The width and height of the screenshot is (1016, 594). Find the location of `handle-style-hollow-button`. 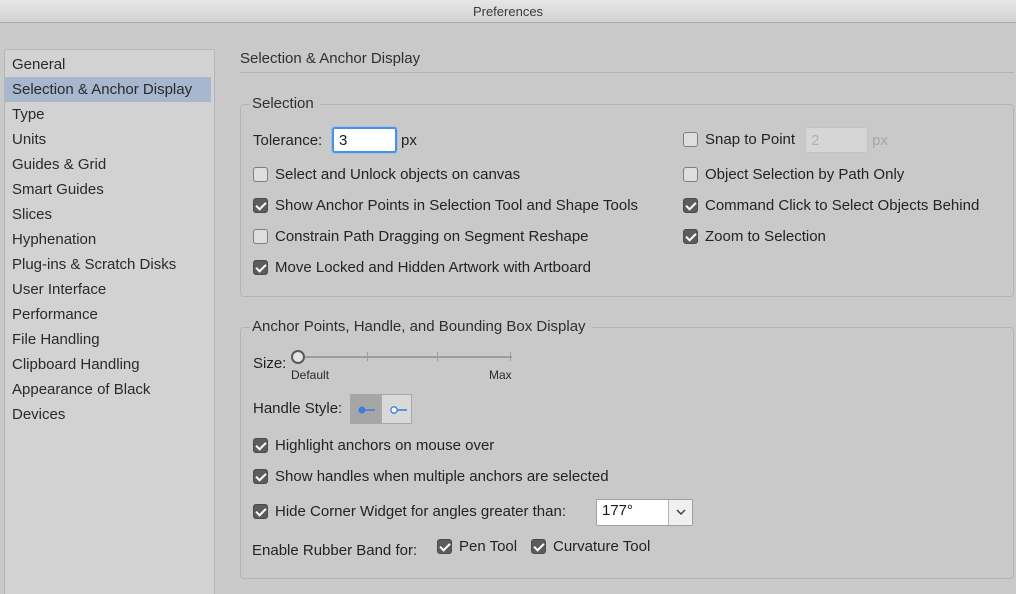

handle-style-hollow-button is located at coordinates (396, 409).